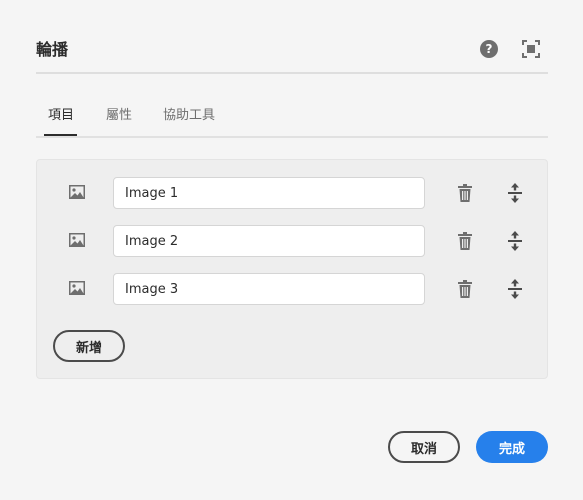 This screenshot has height=500, width=583. I want to click on add-item-button: 新增, so click(89, 346).